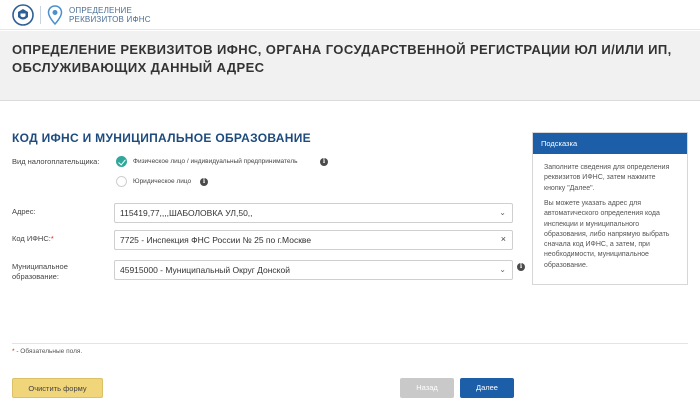 This screenshot has width=700, height=415. What do you see at coordinates (610, 143) in the screenshot?
I see `hint-title: Подсказка` at bounding box center [610, 143].